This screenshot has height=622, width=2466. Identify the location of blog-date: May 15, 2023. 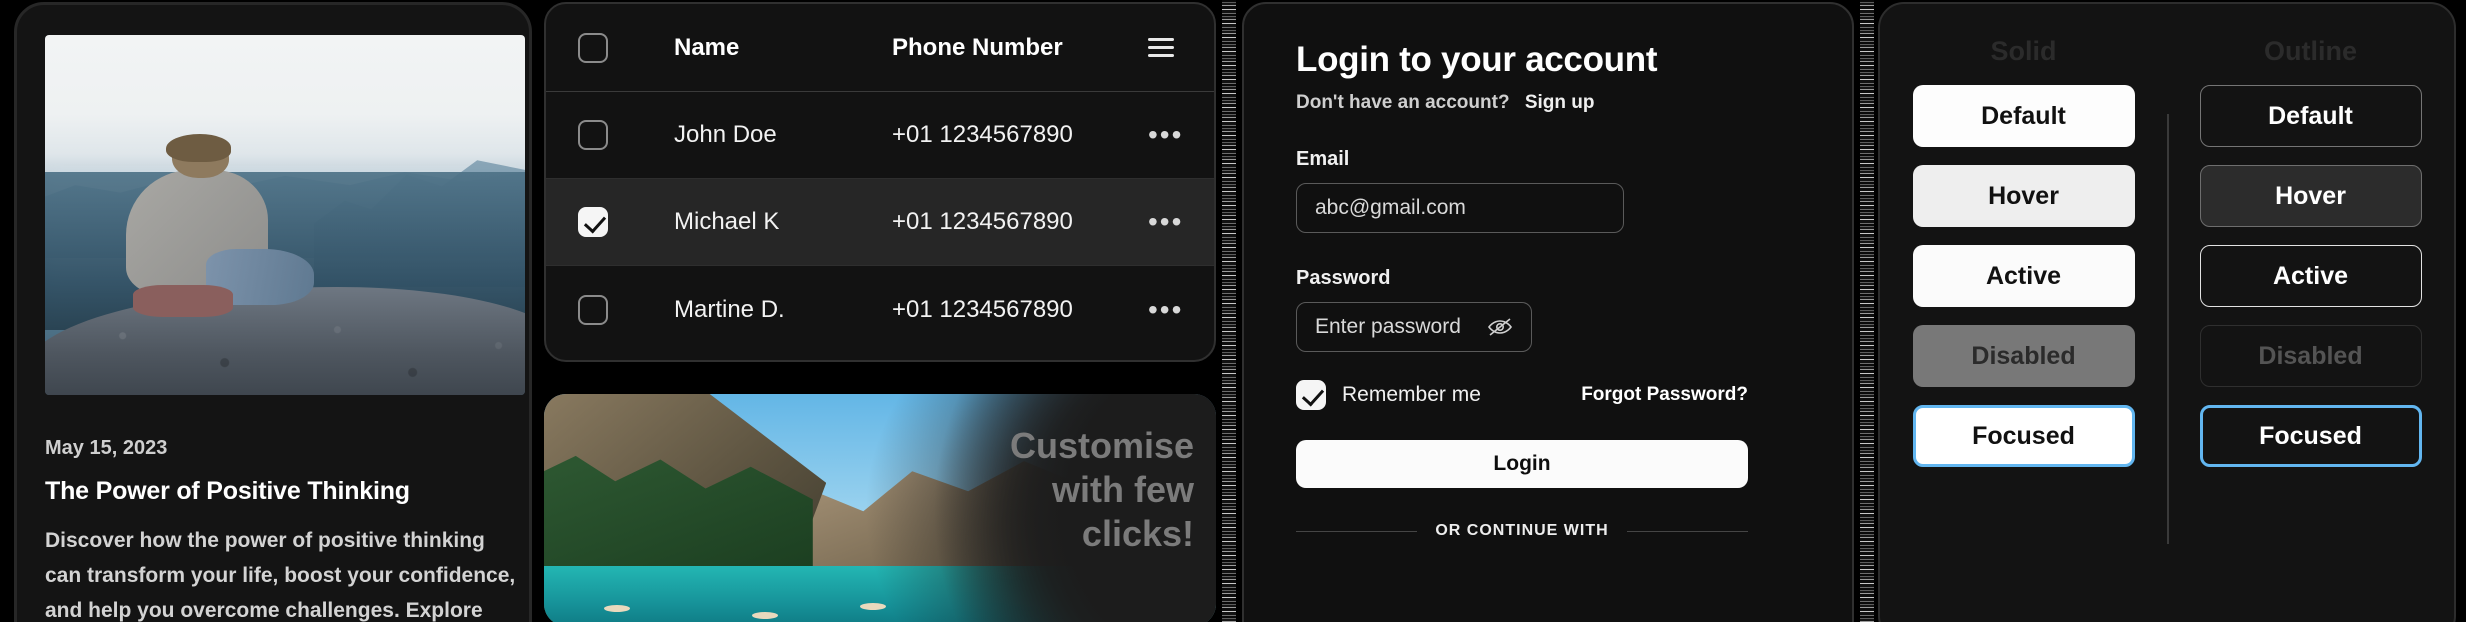
(106, 448).